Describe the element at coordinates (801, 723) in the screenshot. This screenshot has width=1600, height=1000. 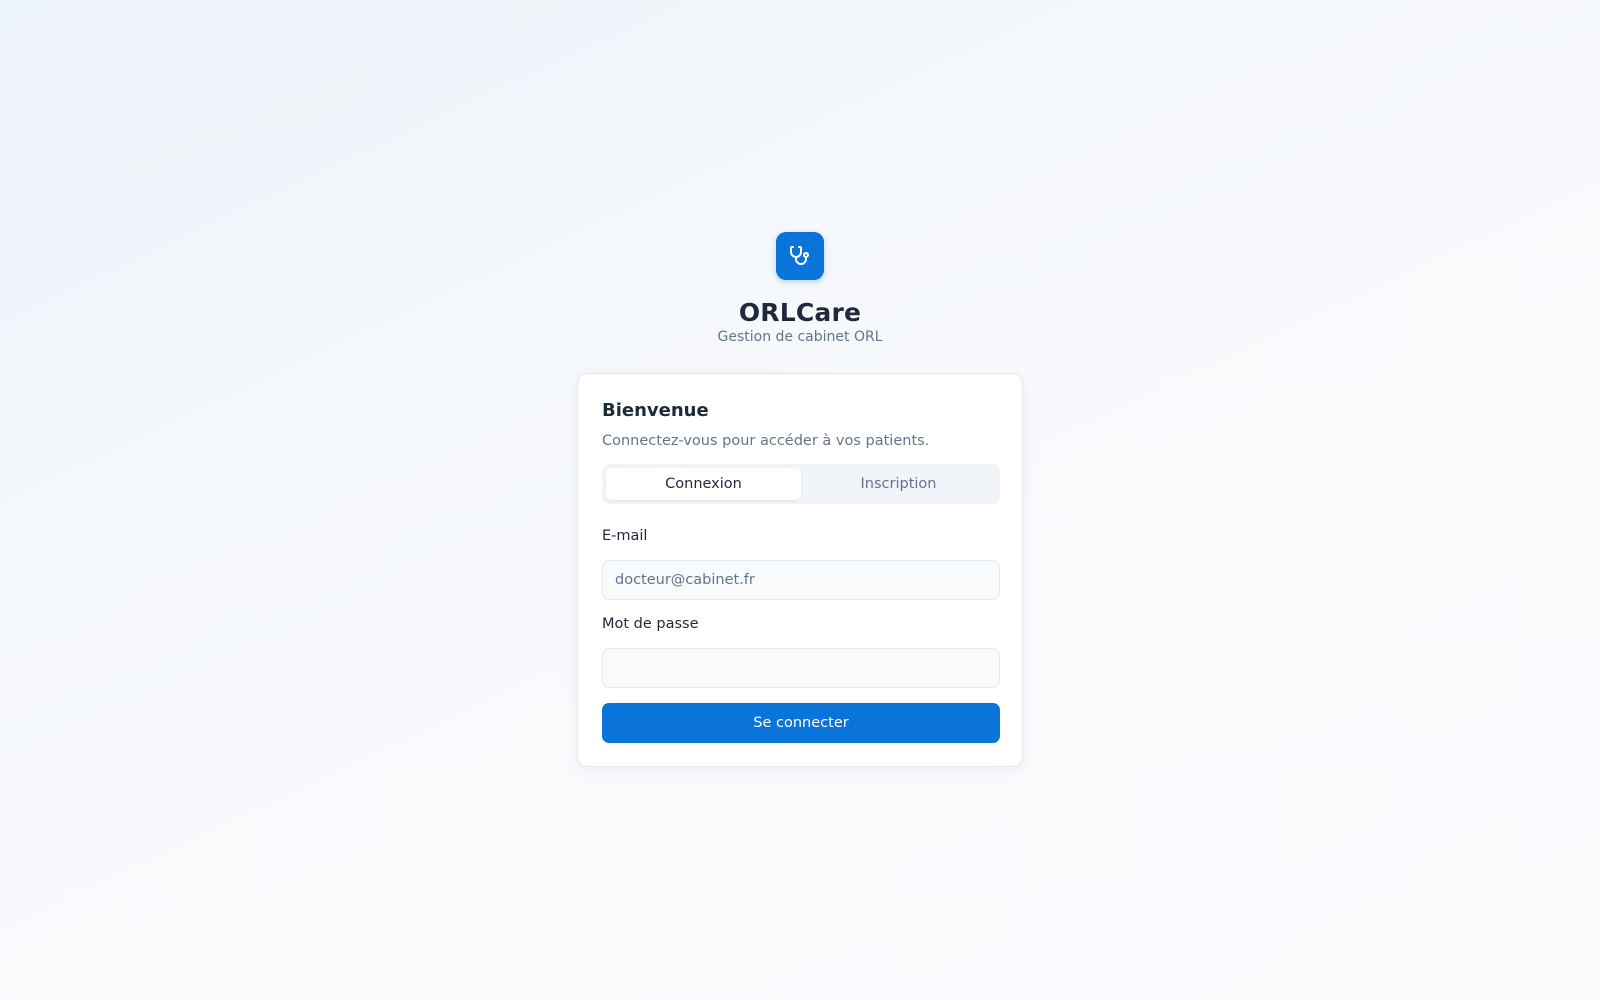
I see `login-button: Se connecter` at that location.